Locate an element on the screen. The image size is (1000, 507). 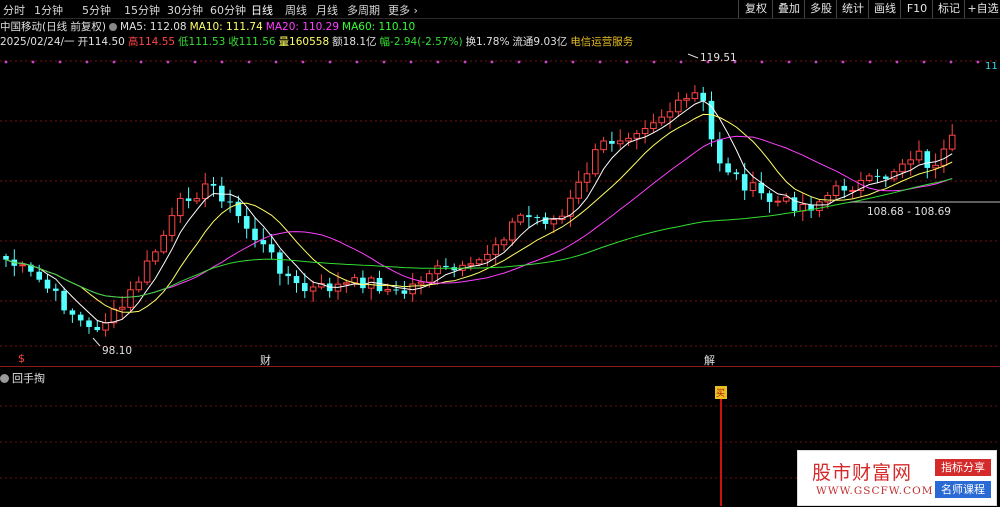
multi-stock-button: 多股 is located at coordinates (820, 9).